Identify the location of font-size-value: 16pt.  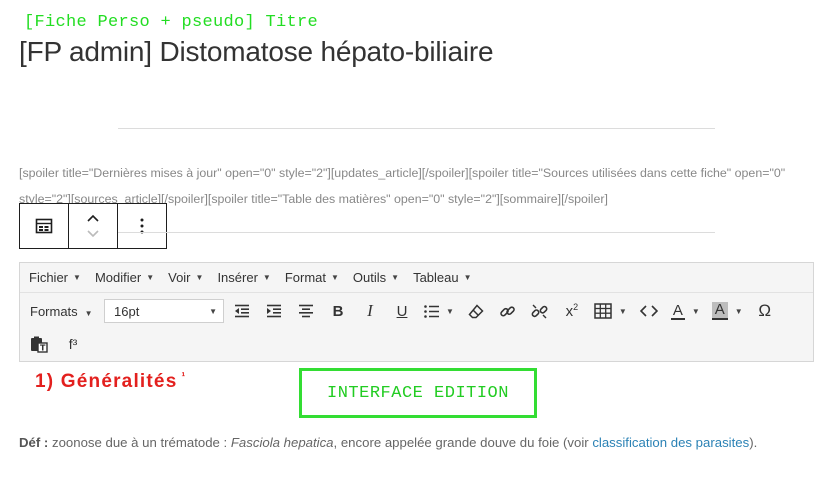
(127, 311).